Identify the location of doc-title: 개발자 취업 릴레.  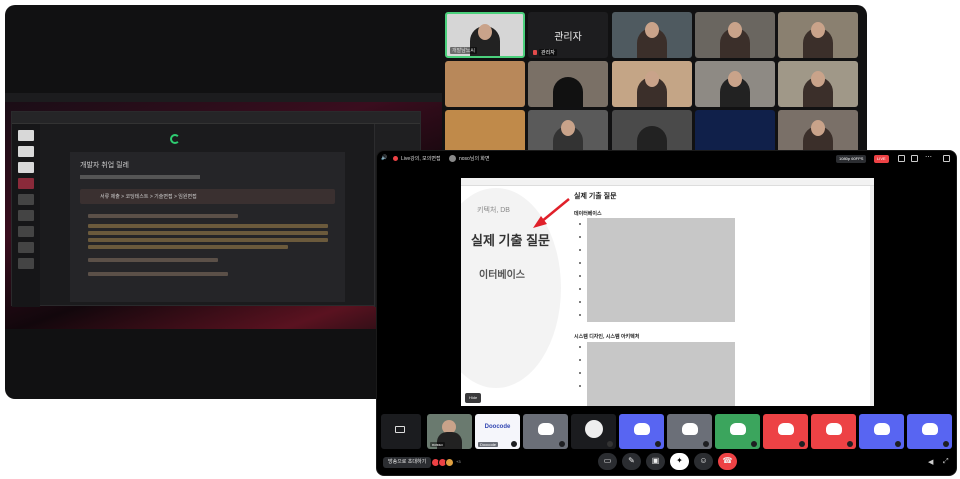
(104, 165).